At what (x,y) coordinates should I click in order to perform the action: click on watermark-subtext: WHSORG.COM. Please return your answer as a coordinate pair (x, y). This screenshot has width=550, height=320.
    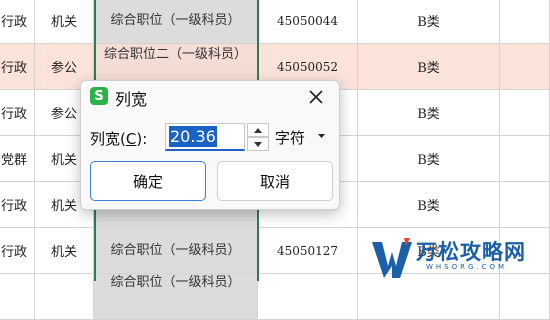
    Looking at the image, I should click on (467, 267).